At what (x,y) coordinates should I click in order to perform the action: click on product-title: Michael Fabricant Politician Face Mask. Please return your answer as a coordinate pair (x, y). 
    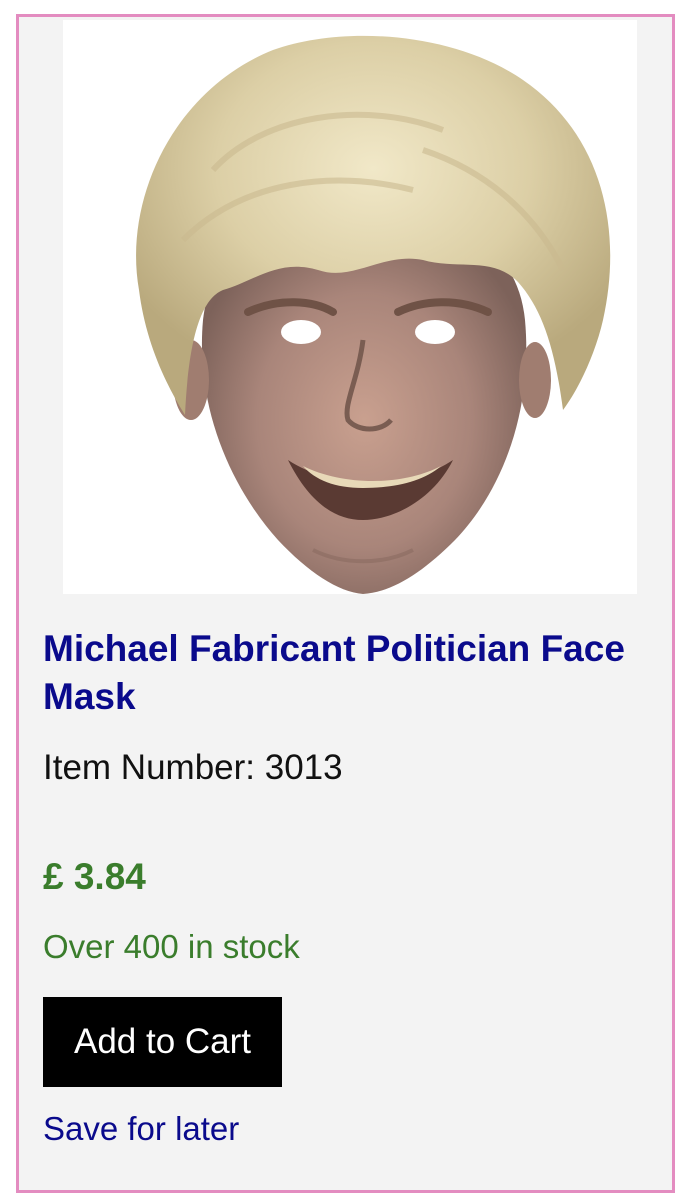
    Looking at the image, I should click on (343, 673).